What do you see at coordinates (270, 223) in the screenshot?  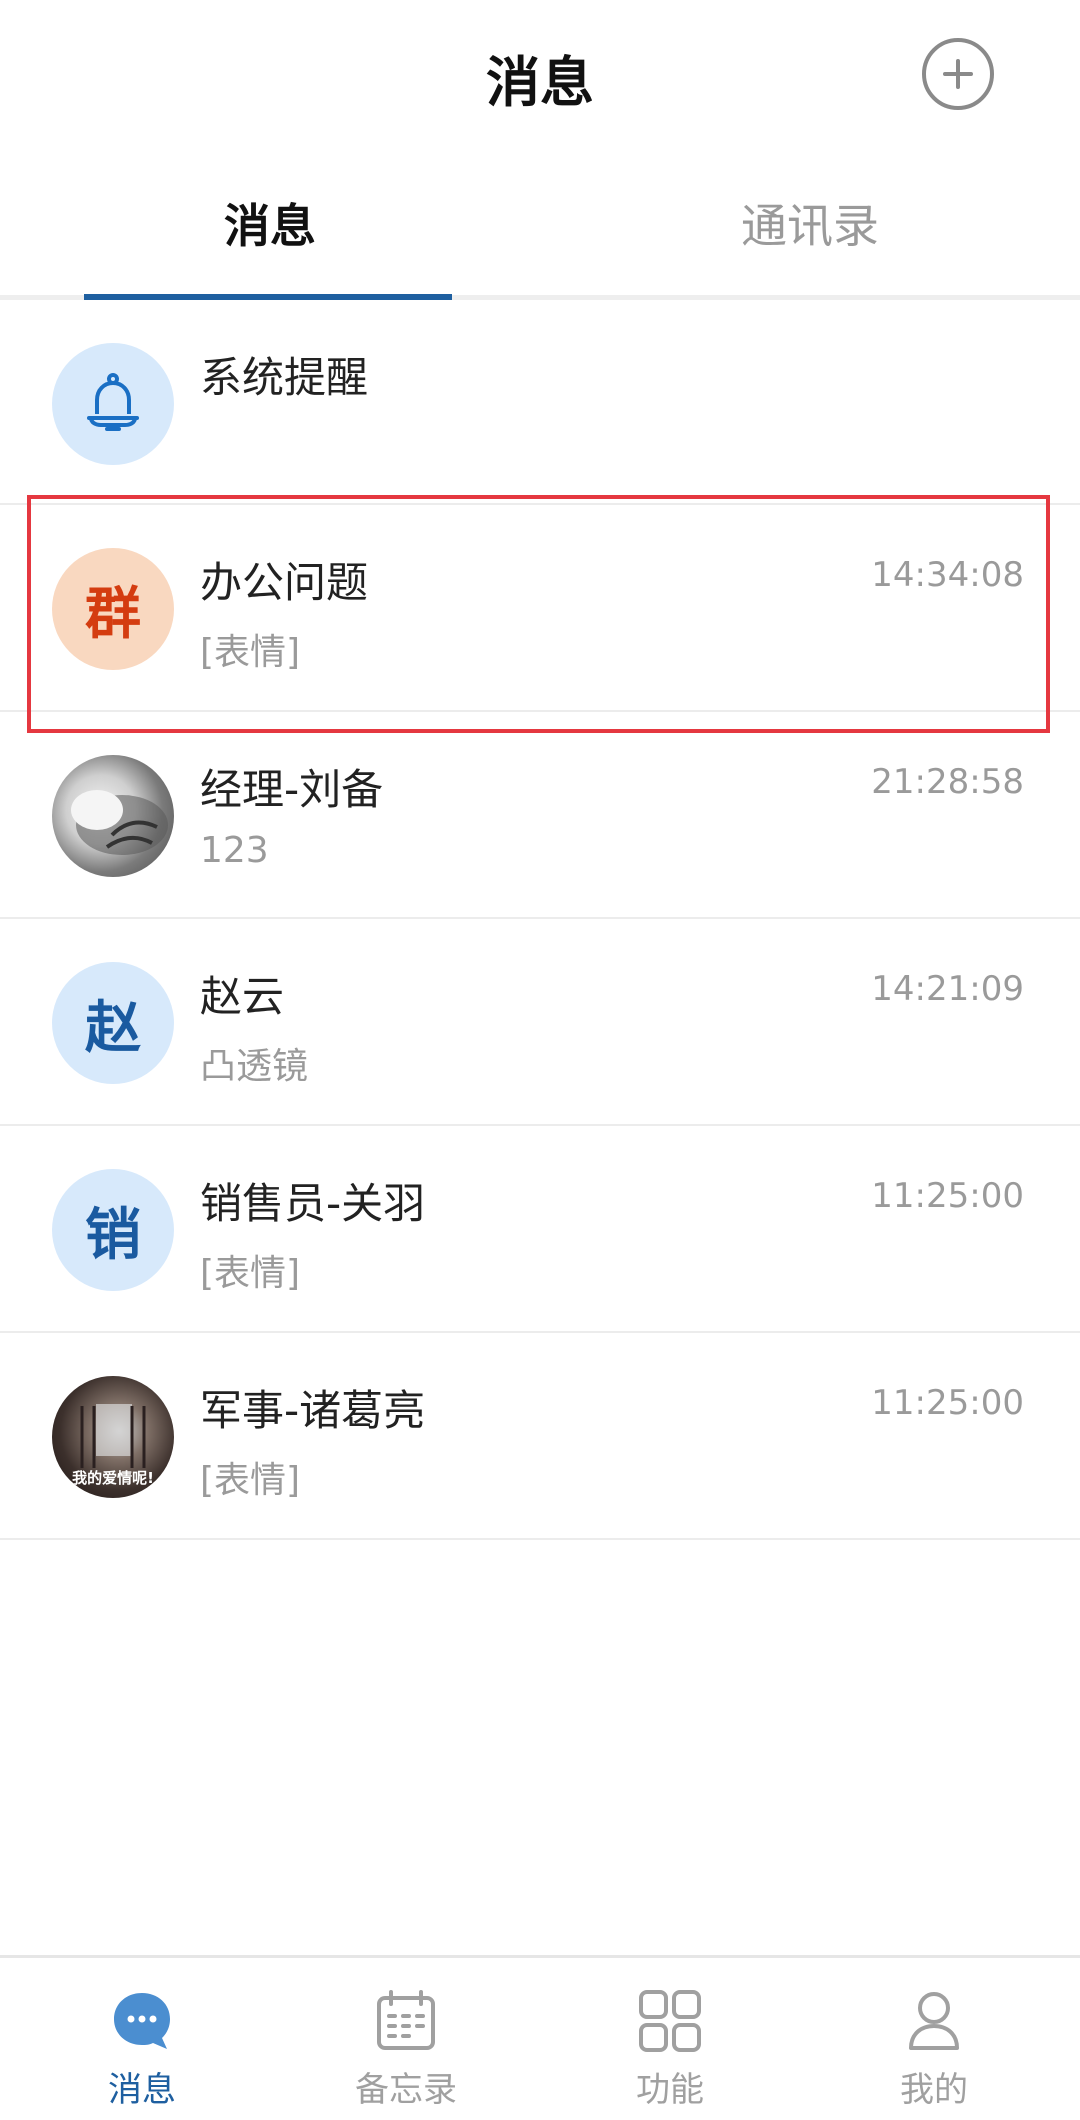 I see `tab-messages: 消息` at bounding box center [270, 223].